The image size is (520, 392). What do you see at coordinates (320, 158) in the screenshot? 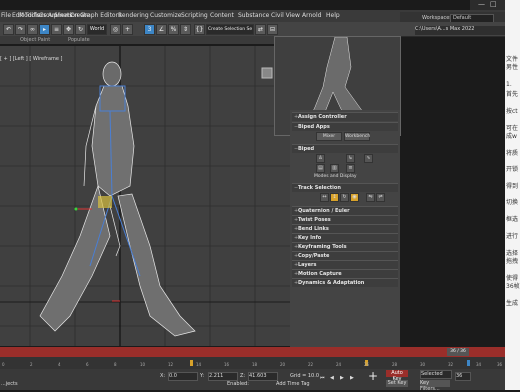
I see `figure-mode-icon: ♙` at bounding box center [320, 158].